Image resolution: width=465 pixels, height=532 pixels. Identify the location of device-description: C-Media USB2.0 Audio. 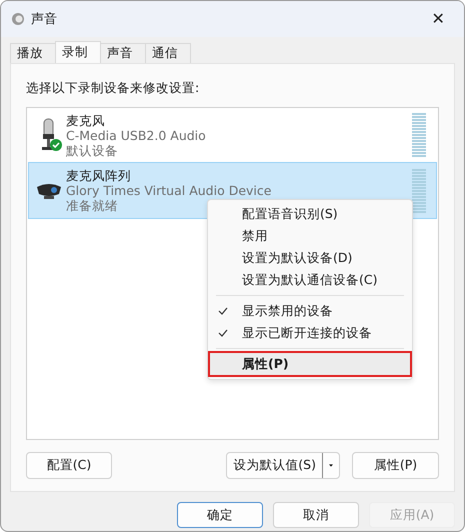
(136, 135).